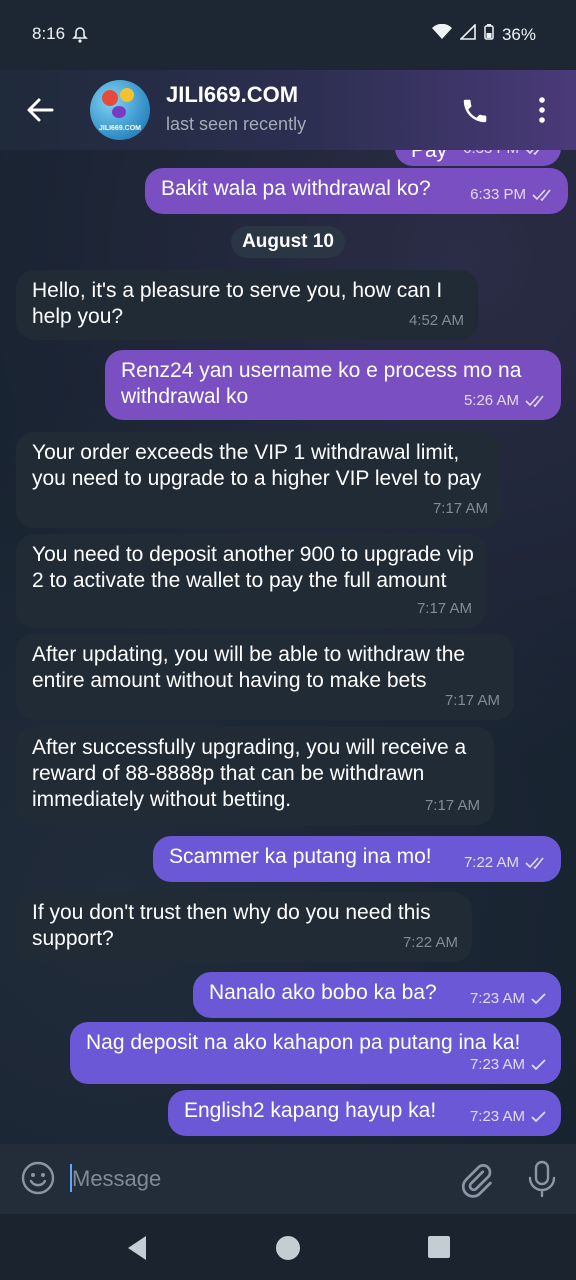 This screenshot has height=1280, width=576. Describe the element at coordinates (232, 95) in the screenshot. I see `chat-title: JILI669.COM` at that location.